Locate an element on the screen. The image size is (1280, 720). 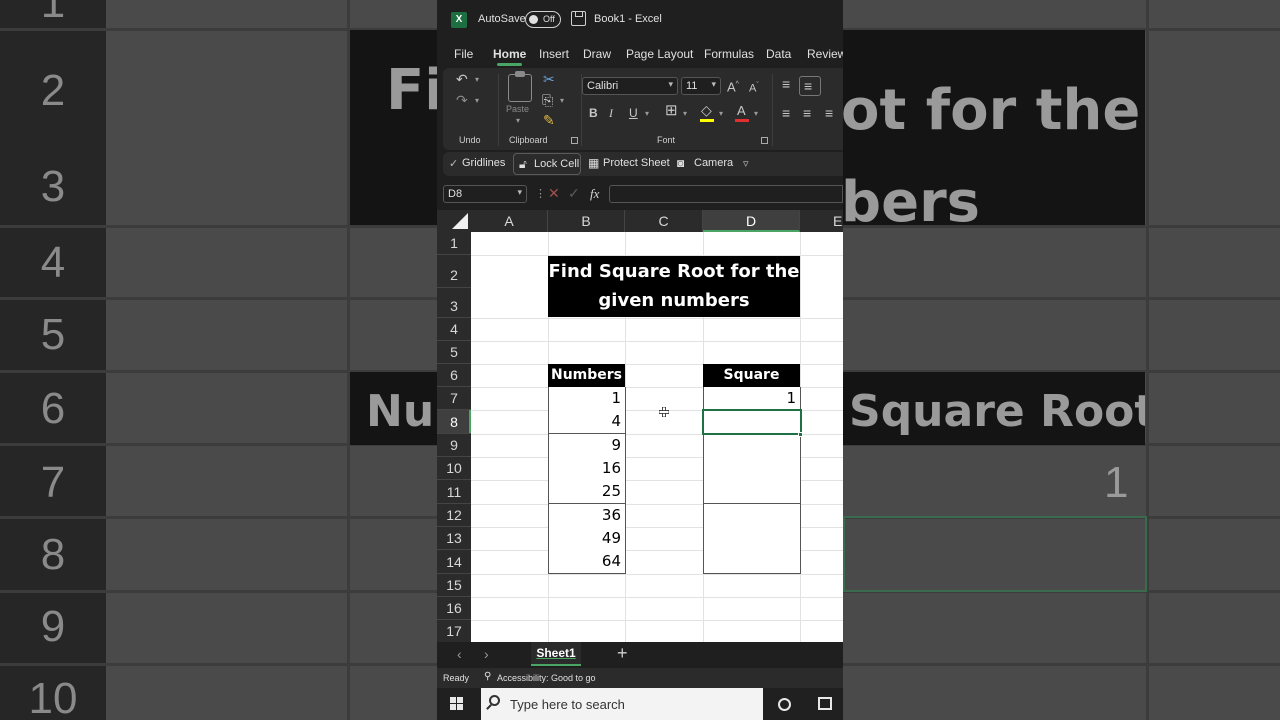
customize-chevron-icon: ▿ is located at coordinates (746, 163).